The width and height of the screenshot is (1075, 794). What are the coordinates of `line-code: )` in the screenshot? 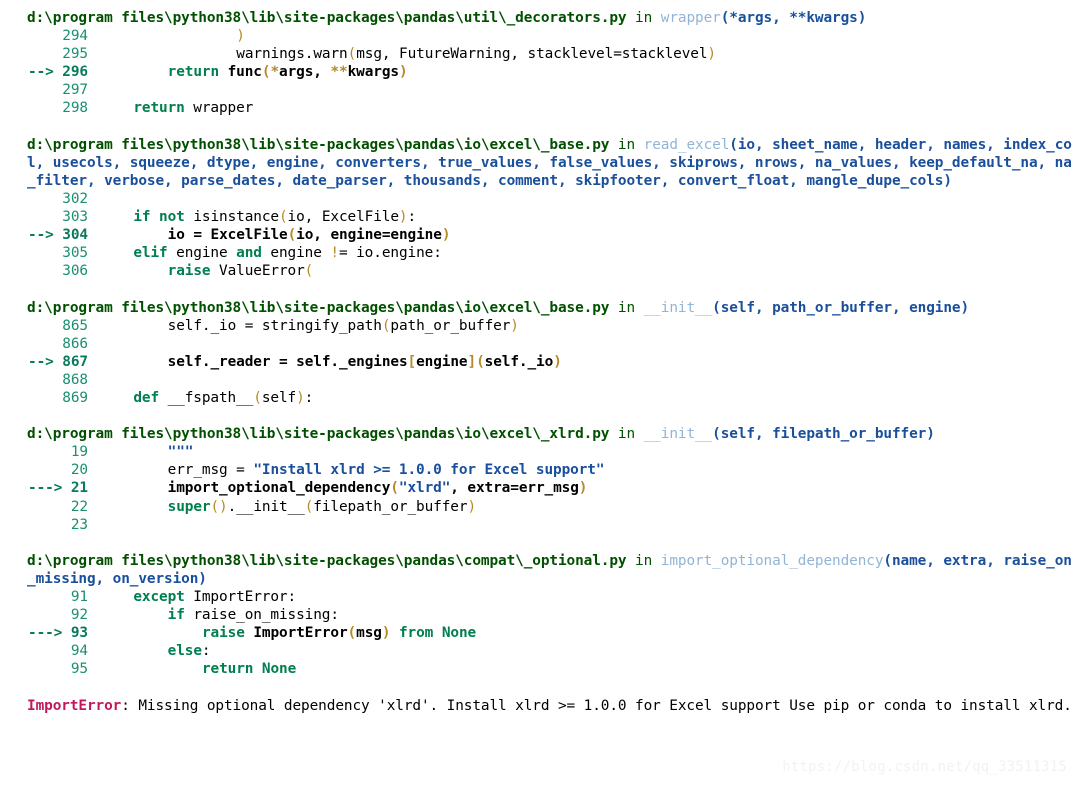 It's located at (240, 36).